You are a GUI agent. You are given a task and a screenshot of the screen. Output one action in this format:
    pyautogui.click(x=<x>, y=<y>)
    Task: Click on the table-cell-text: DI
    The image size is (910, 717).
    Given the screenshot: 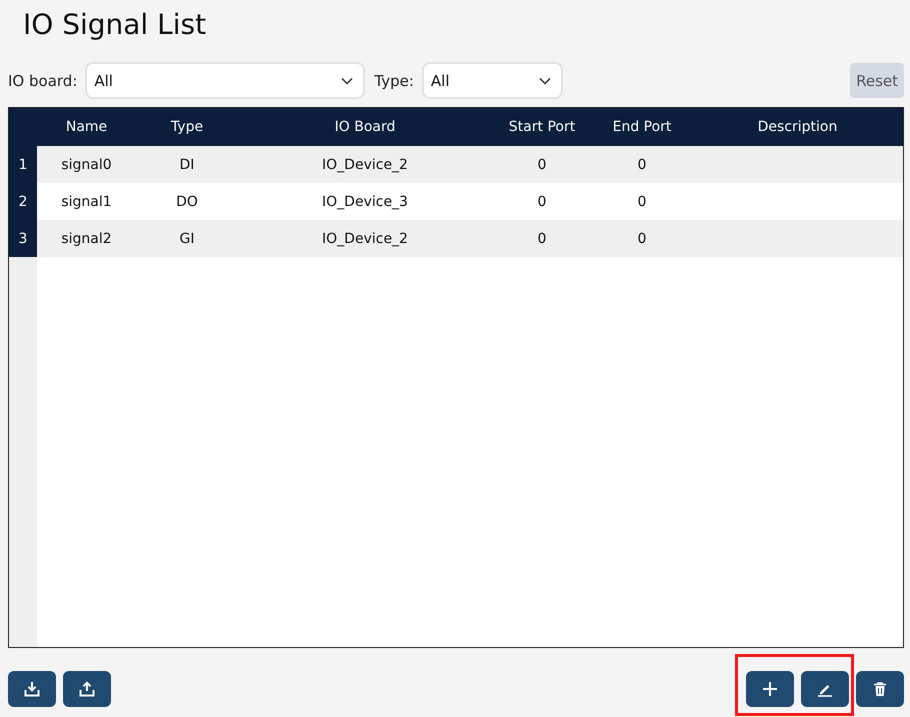 What is the action you would take?
    pyautogui.click(x=187, y=164)
    